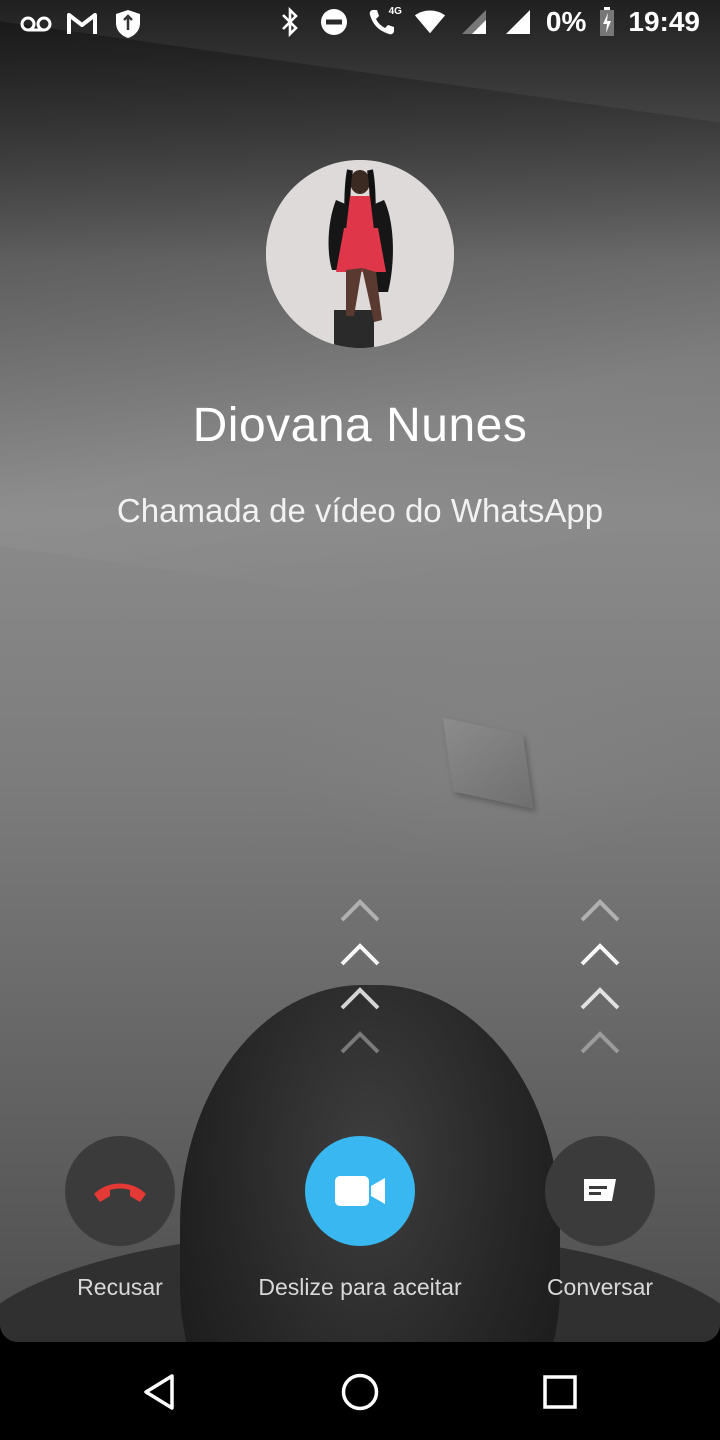 The width and height of the screenshot is (720, 1440). I want to click on chat-button, so click(600, 1191).